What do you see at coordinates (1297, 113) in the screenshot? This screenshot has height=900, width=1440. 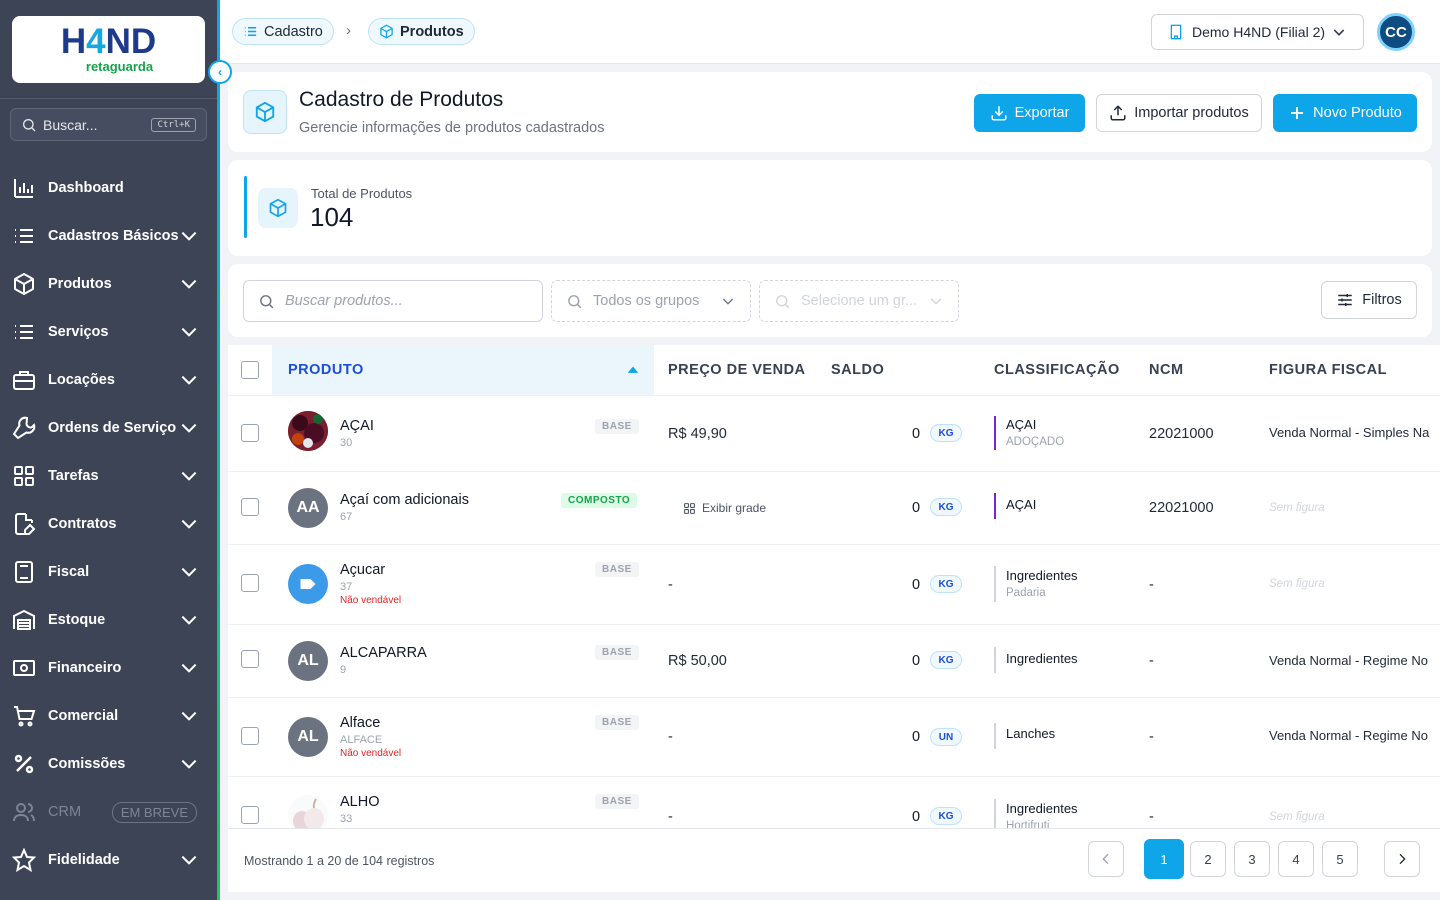 I see `plus-icon` at bounding box center [1297, 113].